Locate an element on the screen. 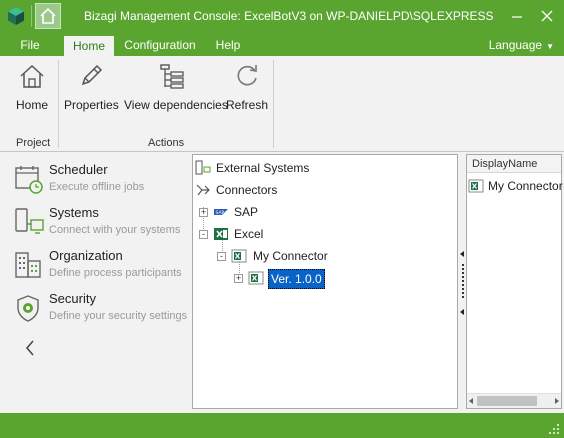  sidebar-item-security: Security Define your security settings is located at coordinates (102, 311).